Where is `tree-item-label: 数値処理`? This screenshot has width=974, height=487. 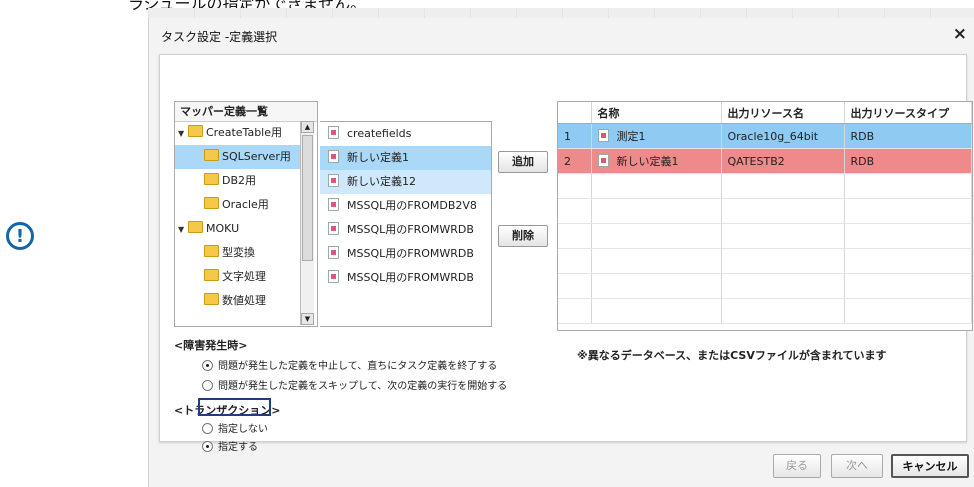
tree-item-label: 数値処理 is located at coordinates (244, 300).